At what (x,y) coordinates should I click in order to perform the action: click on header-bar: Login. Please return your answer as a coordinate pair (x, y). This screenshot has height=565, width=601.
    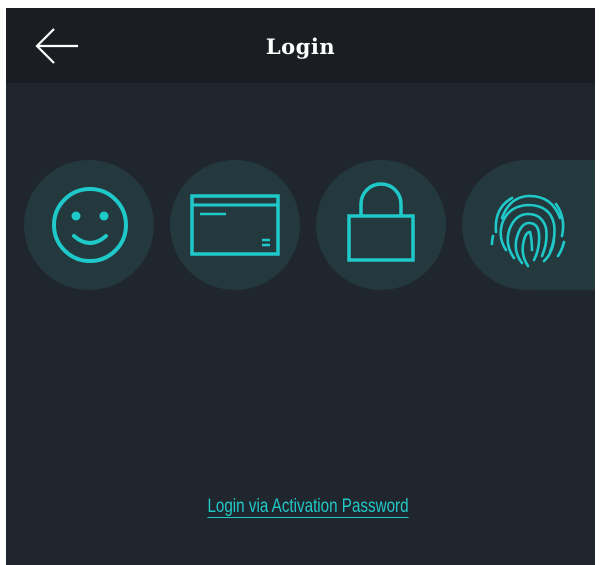
    Looking at the image, I should click on (300, 45).